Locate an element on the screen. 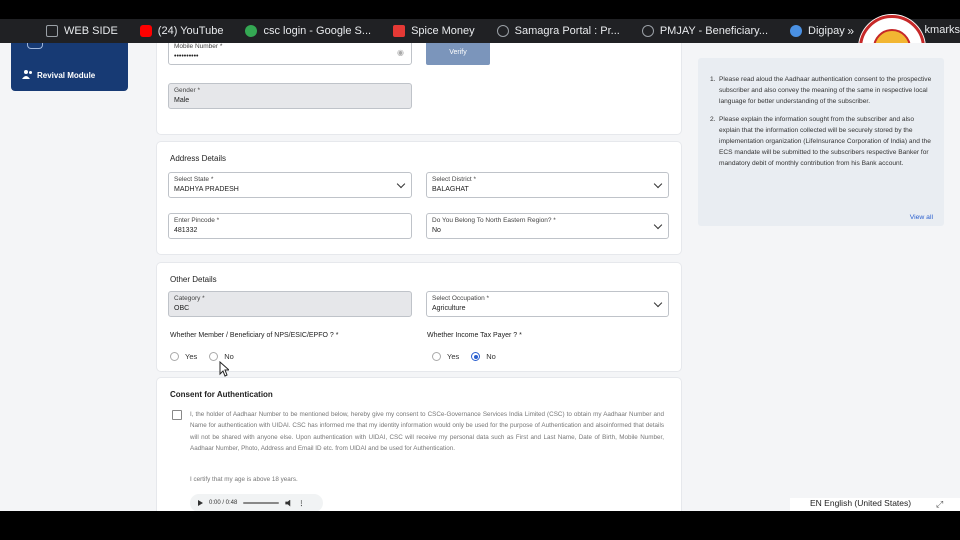 This screenshot has height=540, width=960. eye-icon: ◉ is located at coordinates (400, 52).